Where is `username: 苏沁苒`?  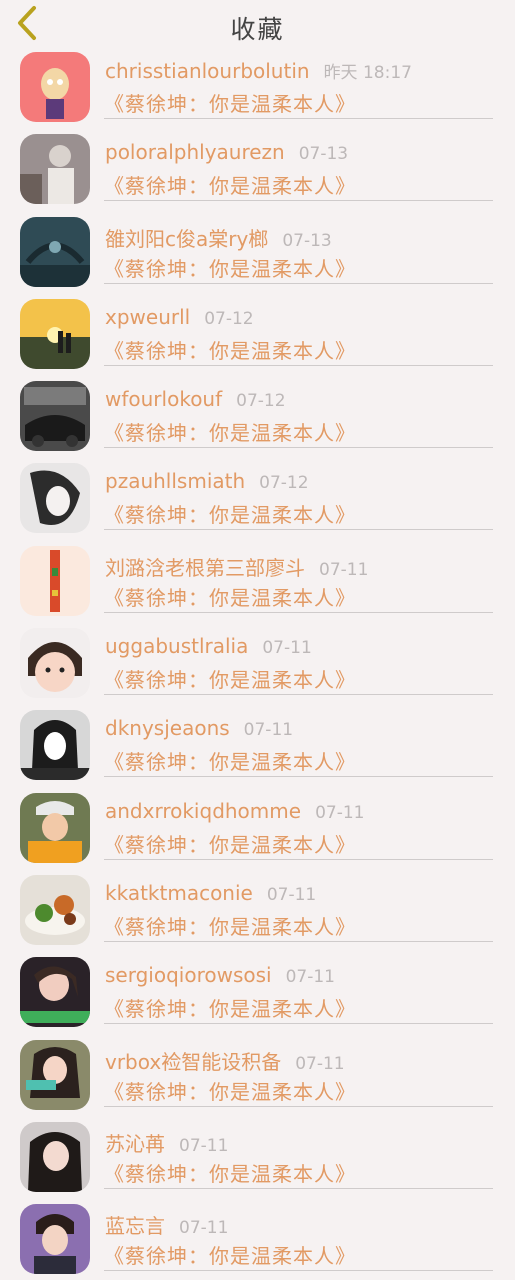
username: 苏沁苒 is located at coordinates (135, 1143).